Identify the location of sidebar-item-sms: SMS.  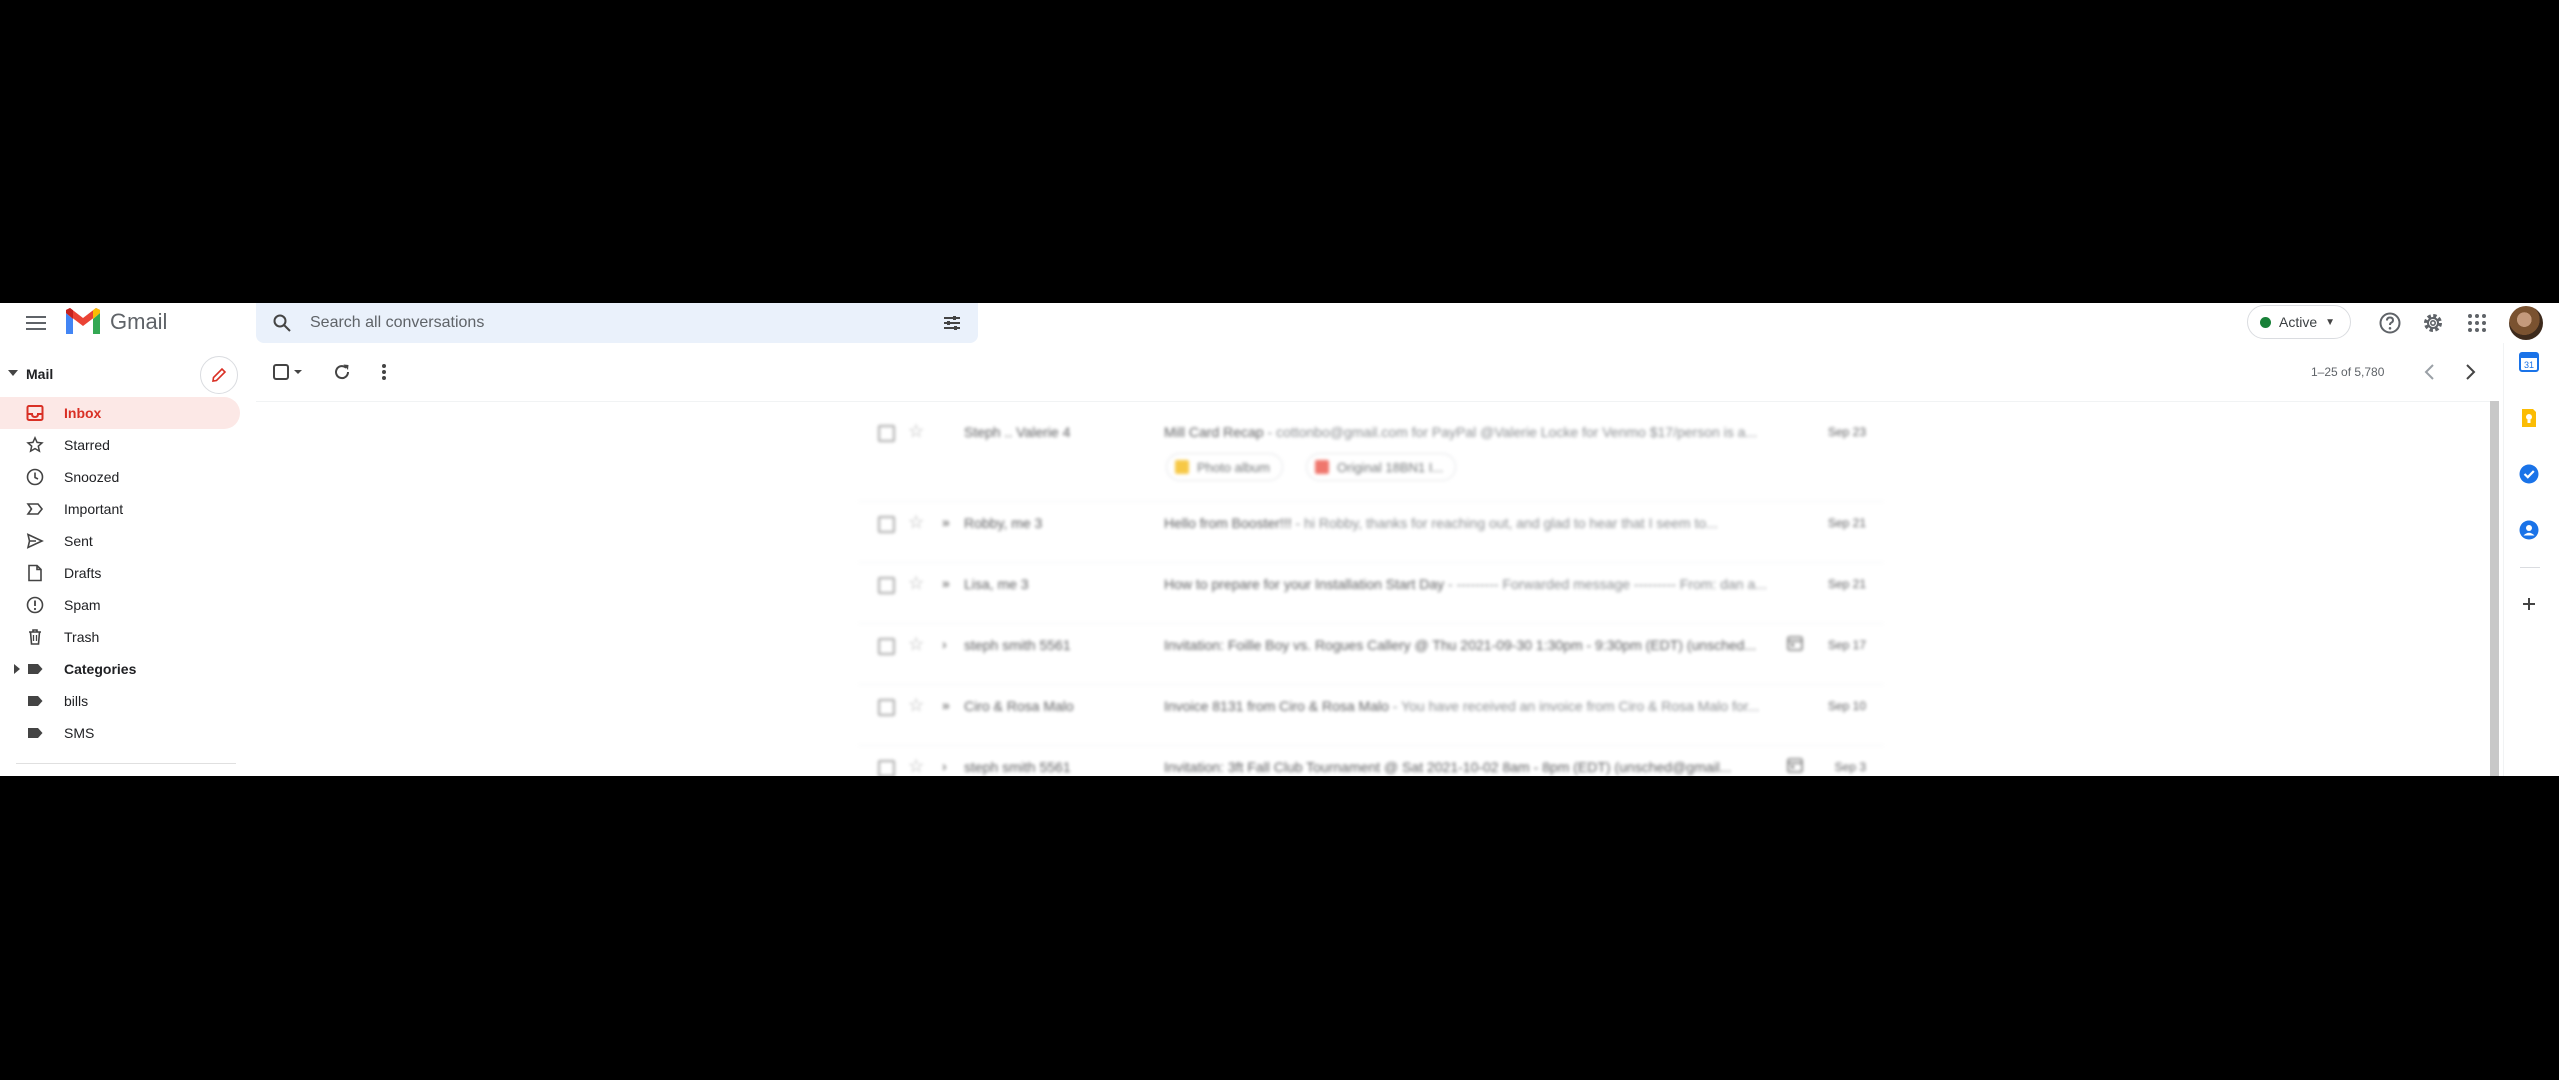
(120, 733).